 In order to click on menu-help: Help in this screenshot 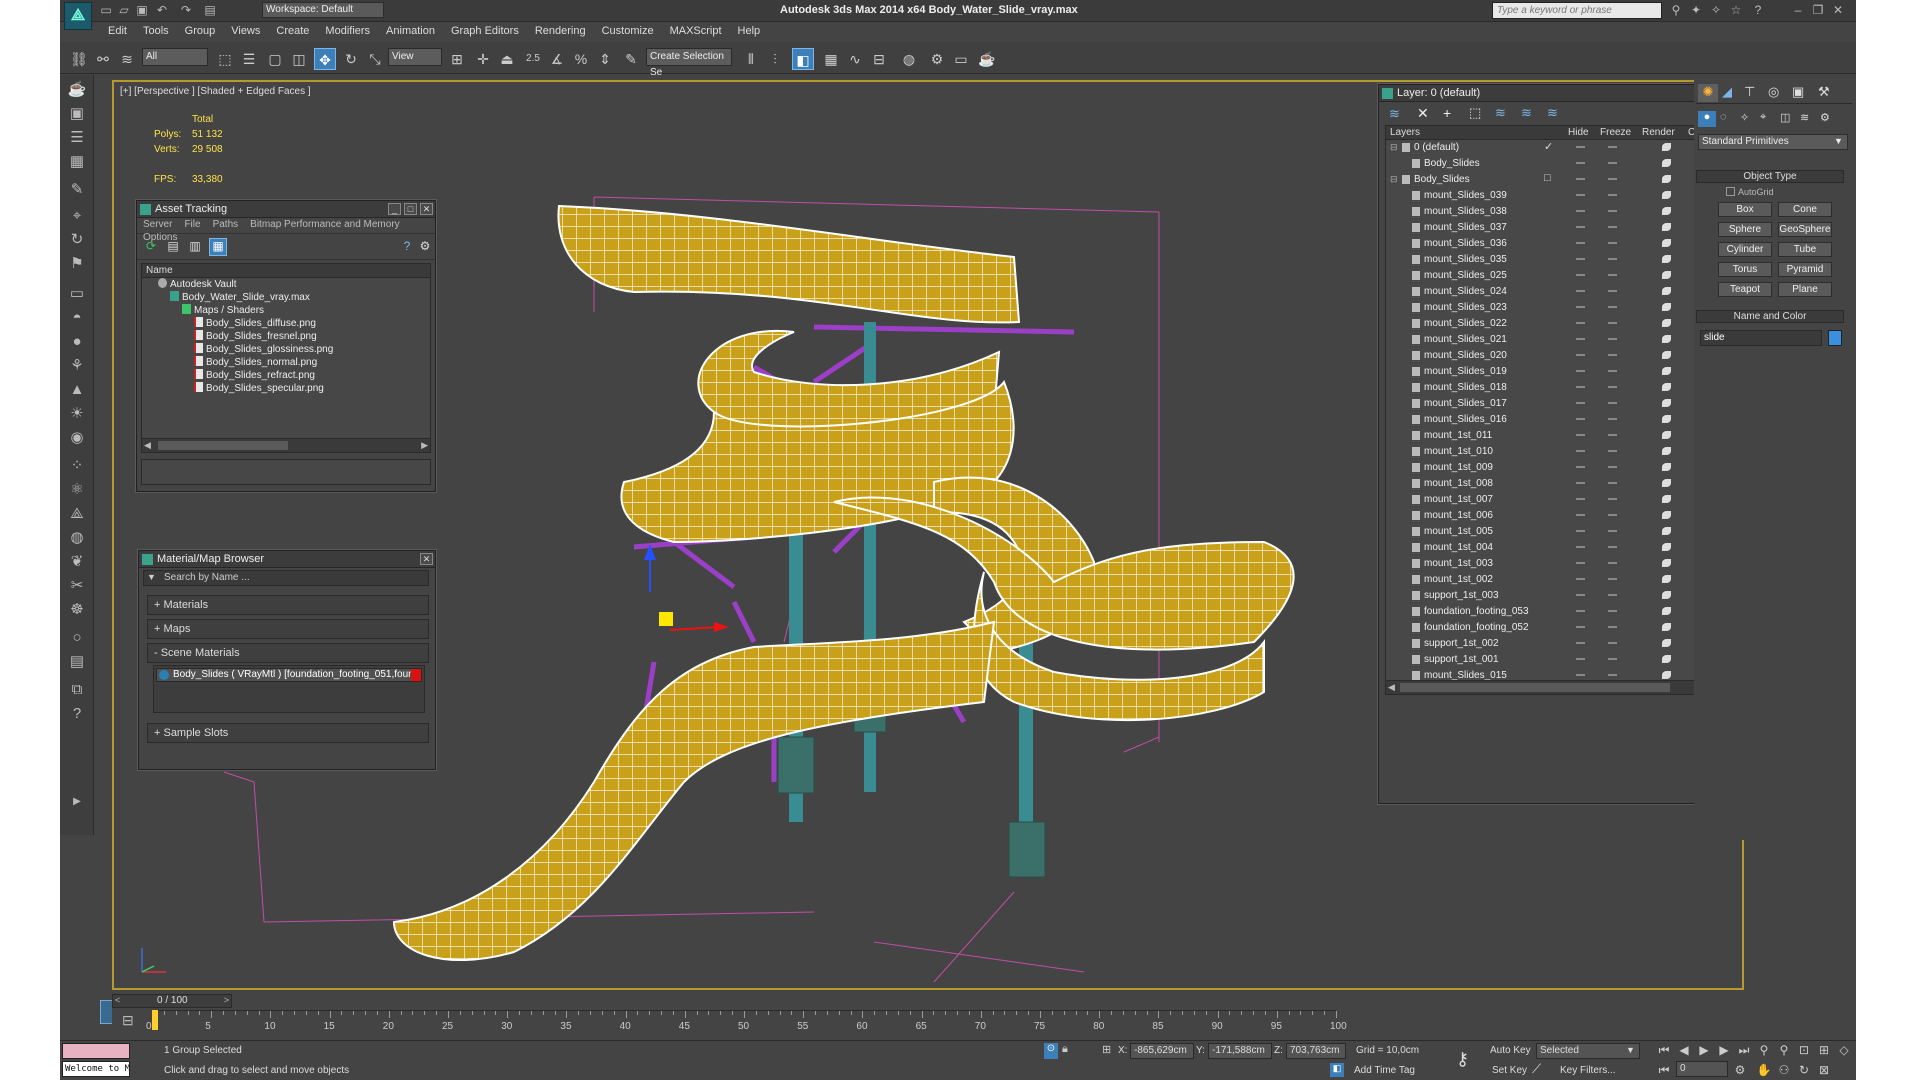, I will do `click(749, 31)`.